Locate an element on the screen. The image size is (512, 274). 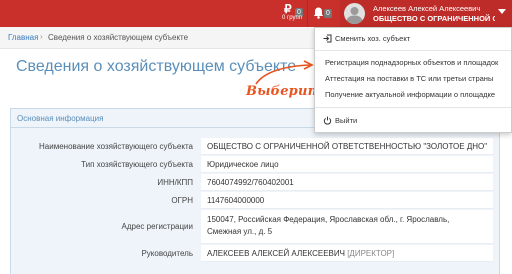
user-organization: ОБЩЕСТВО С ОГРАНИЧЕННОЙ ОТВЕ is located at coordinates (434, 18).